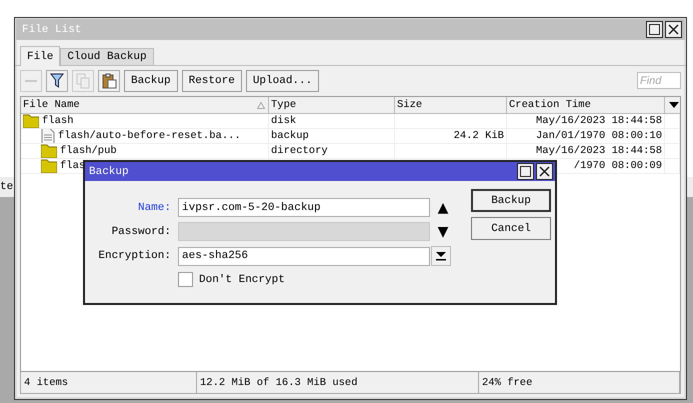 The image size is (693, 403). I want to click on column-header: Size, so click(409, 105).